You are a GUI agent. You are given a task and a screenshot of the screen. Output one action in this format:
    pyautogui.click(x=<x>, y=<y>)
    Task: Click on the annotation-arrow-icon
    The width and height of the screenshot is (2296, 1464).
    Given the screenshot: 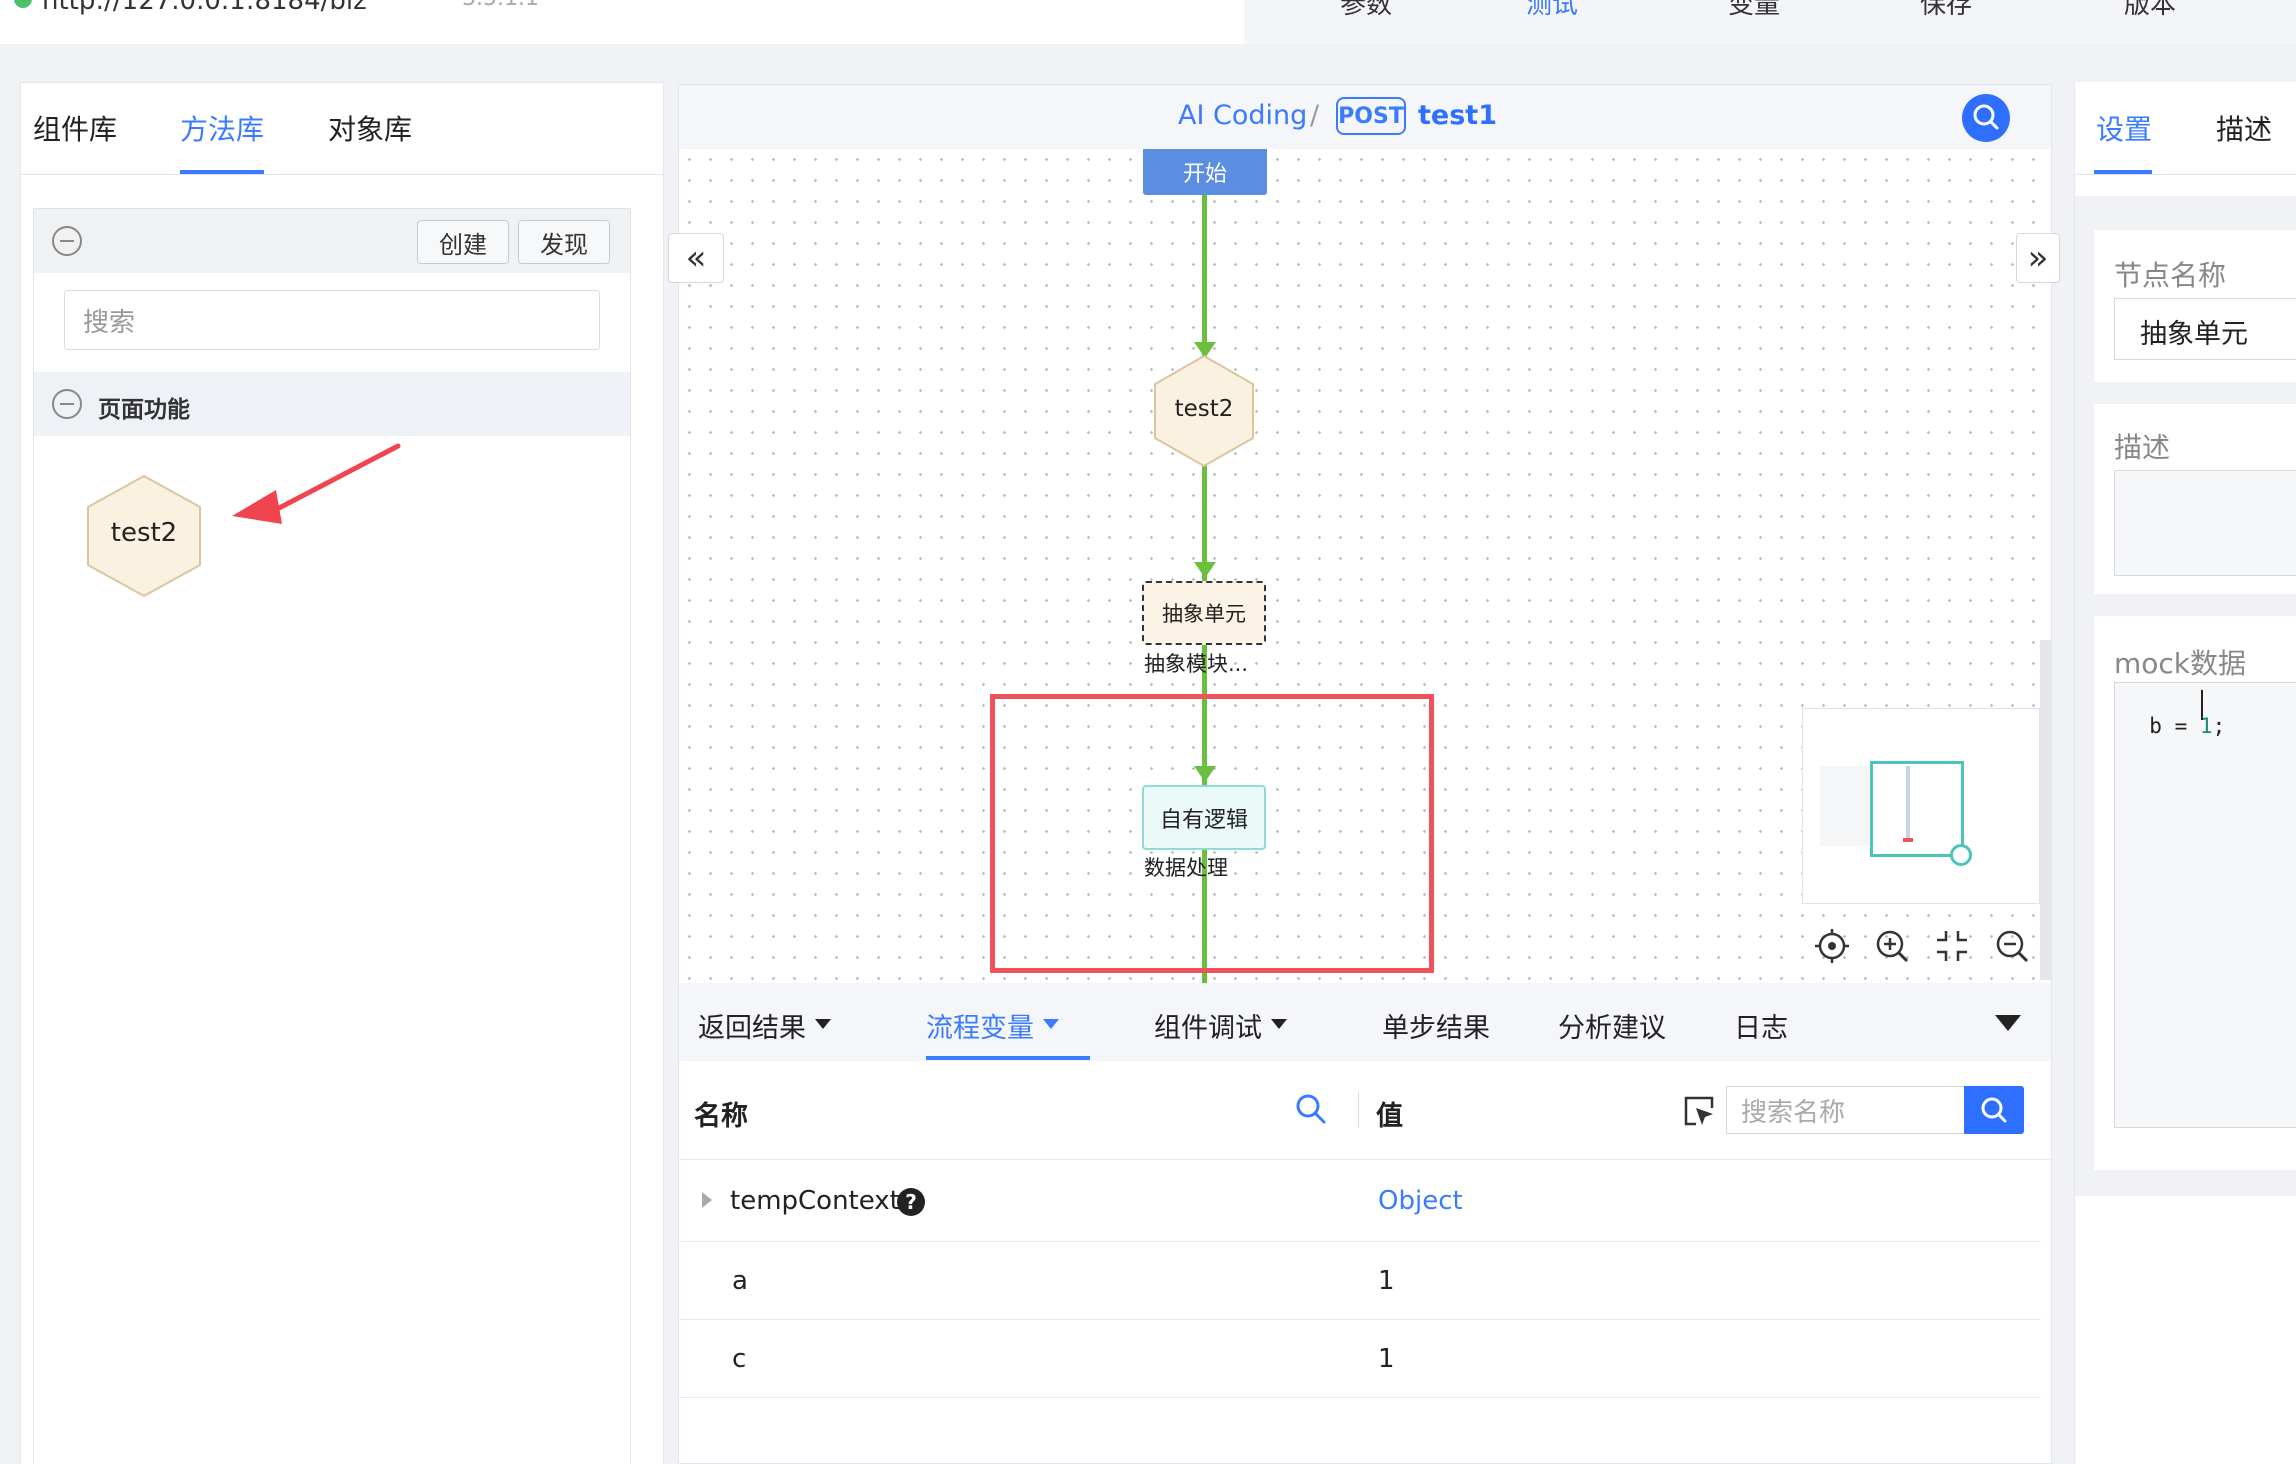 What is the action you would take?
    pyautogui.click(x=316, y=483)
    